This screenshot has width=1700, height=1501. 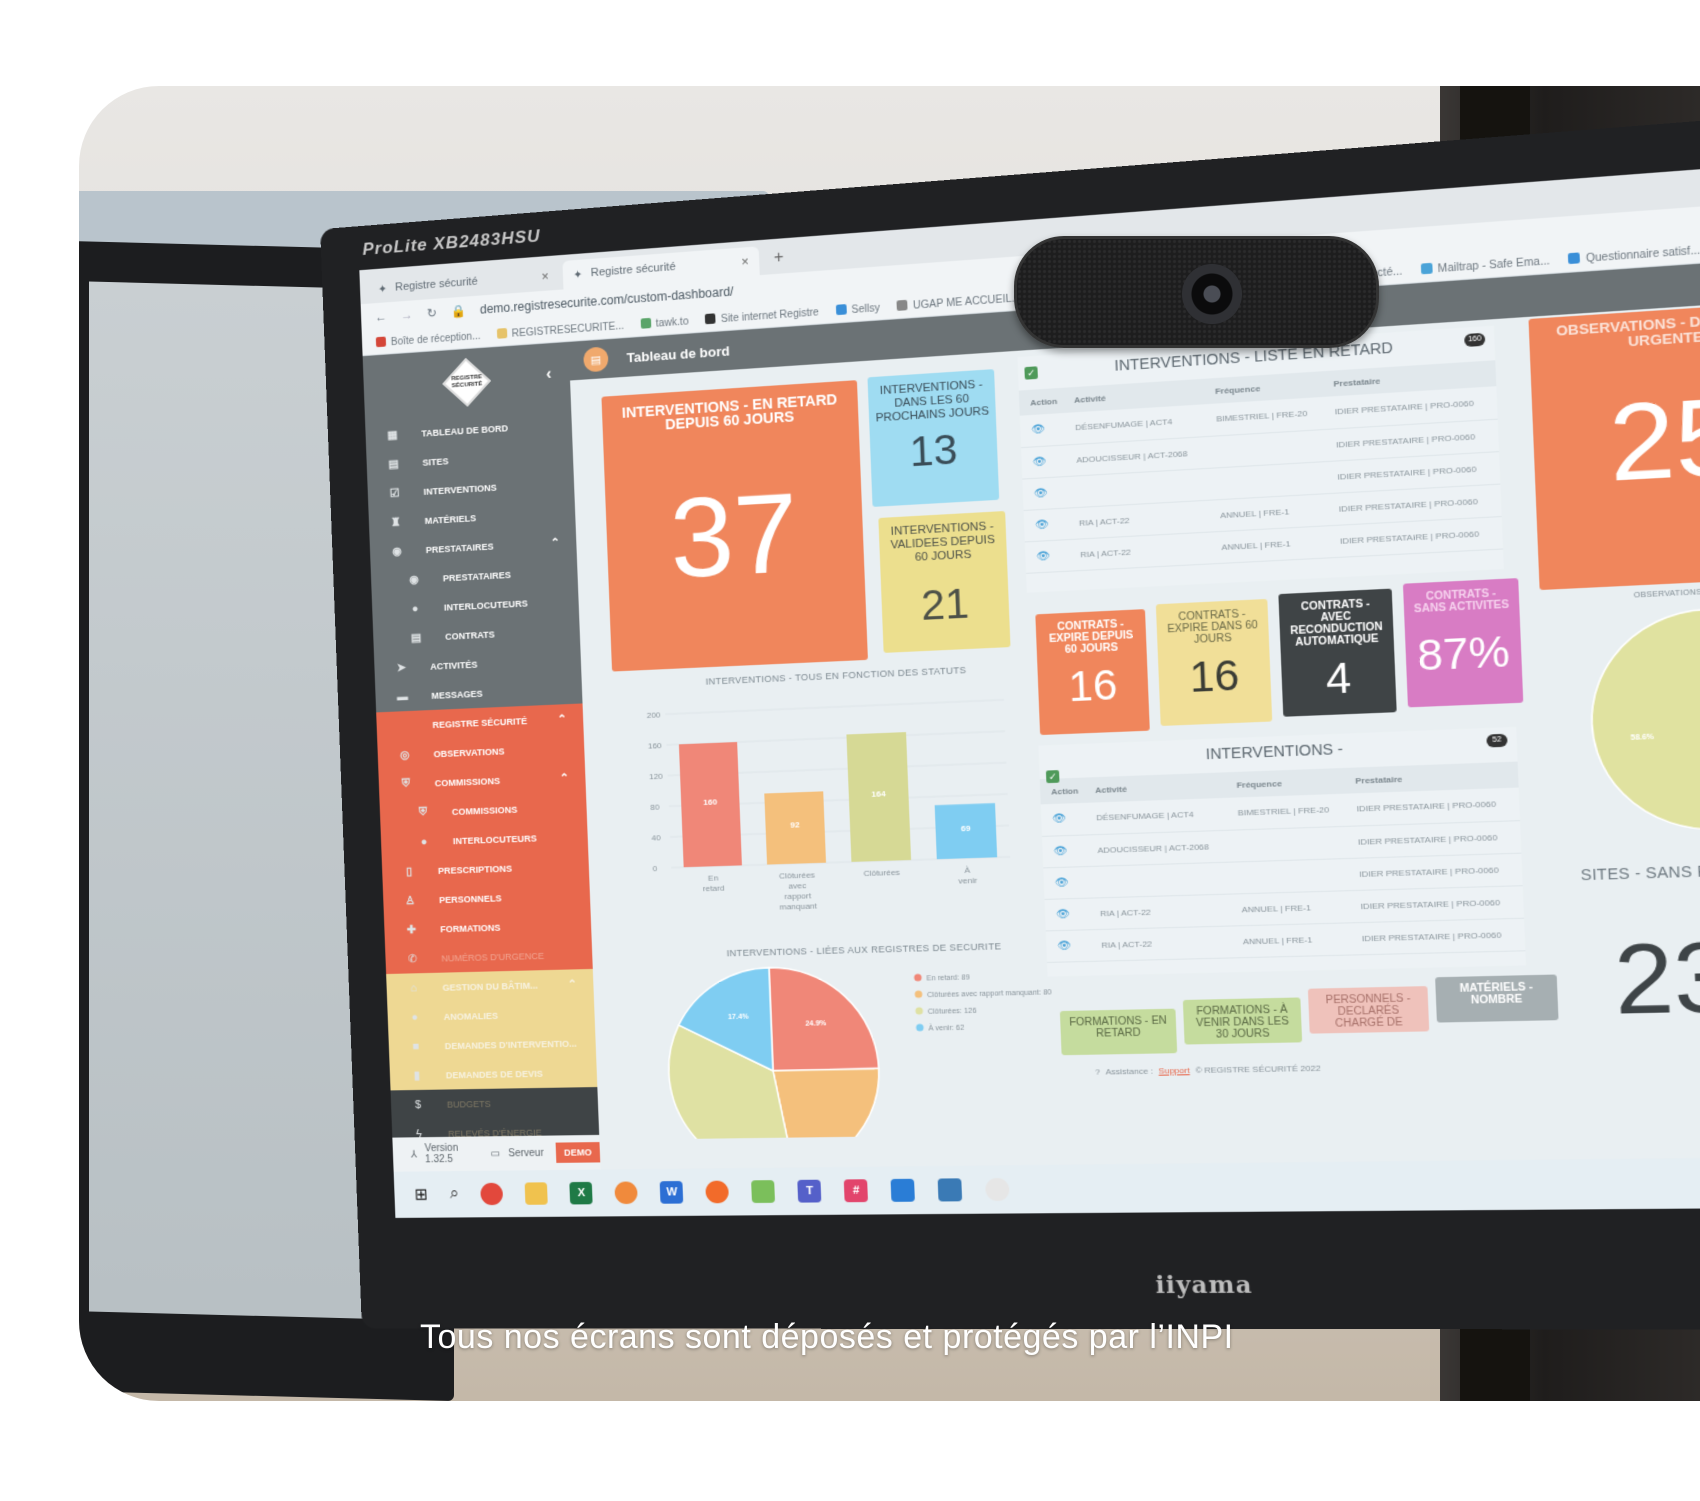 I want to click on bitwarden-icon, so click(x=903, y=1190).